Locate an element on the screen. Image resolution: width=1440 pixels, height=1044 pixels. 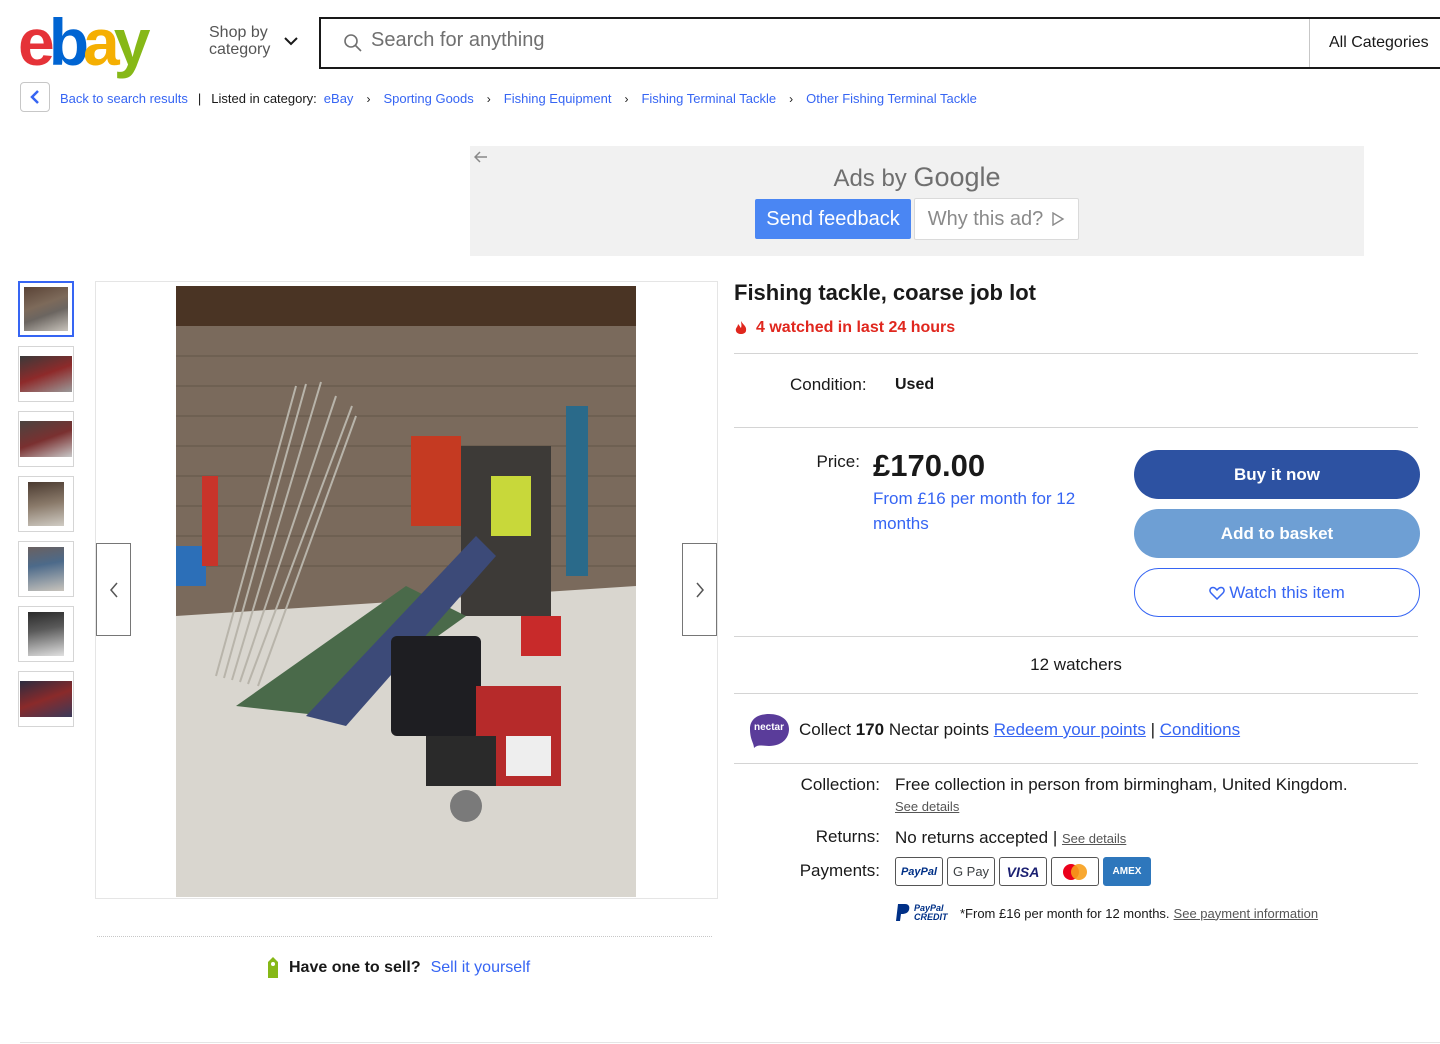
mastercard-icon is located at coordinates (1075, 871).